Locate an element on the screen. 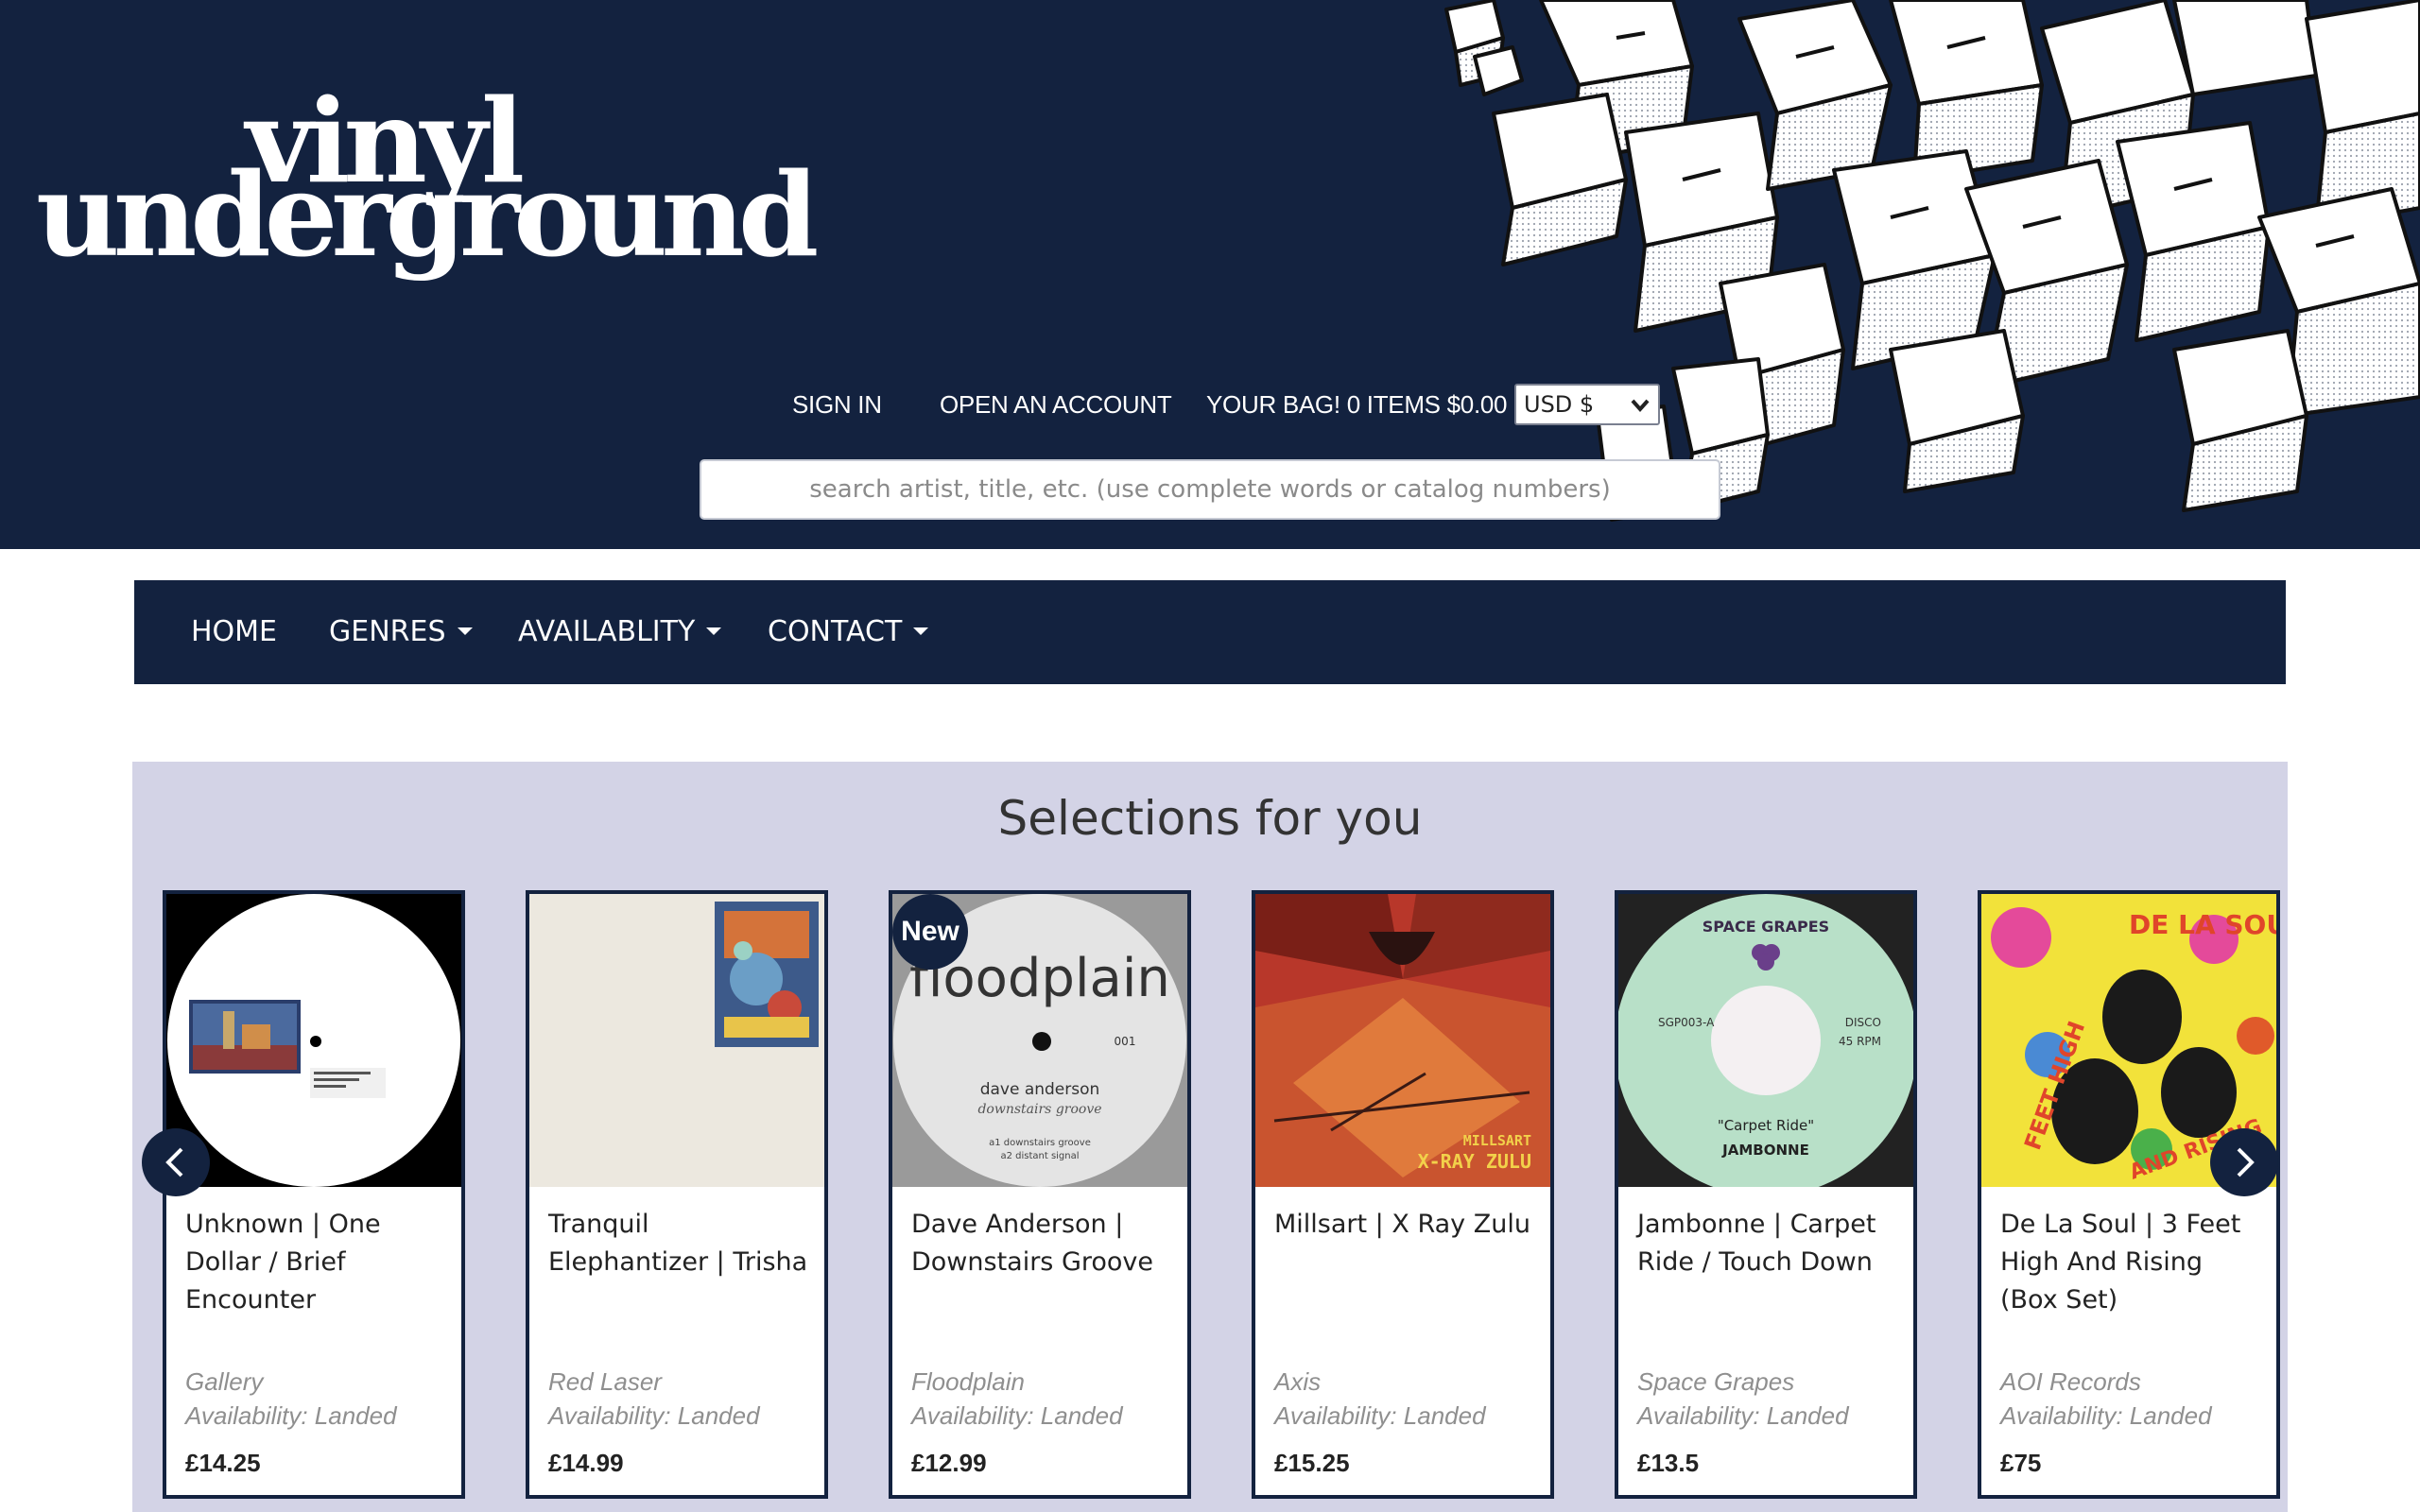  nav-contact: CONTACT is located at coordinates (849, 632).